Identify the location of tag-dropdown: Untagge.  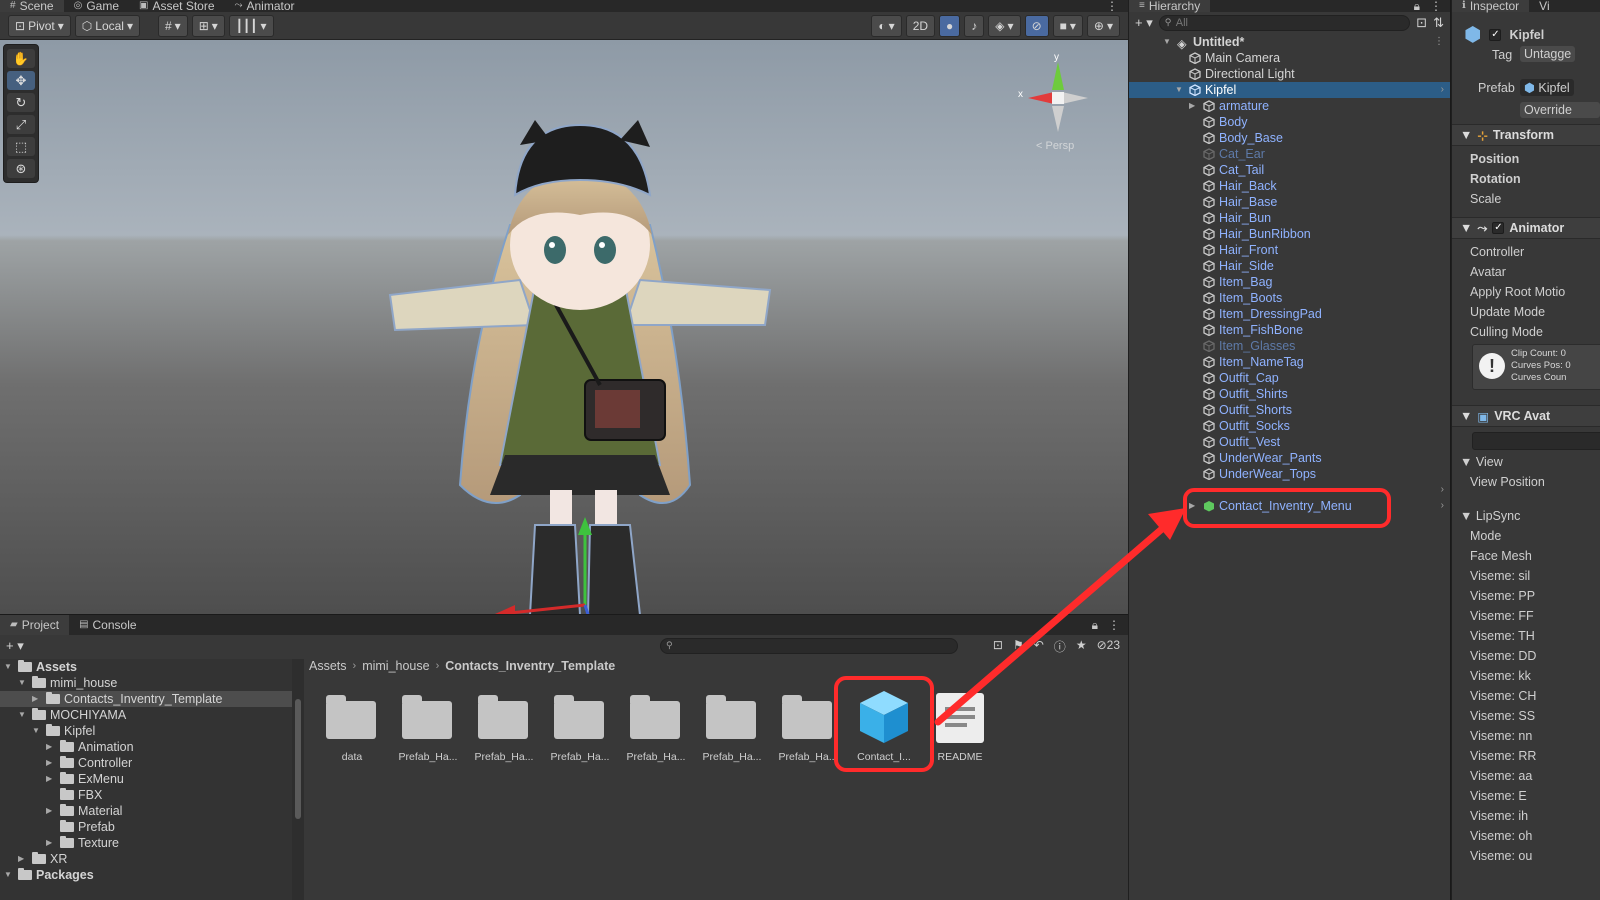
(1548, 54).